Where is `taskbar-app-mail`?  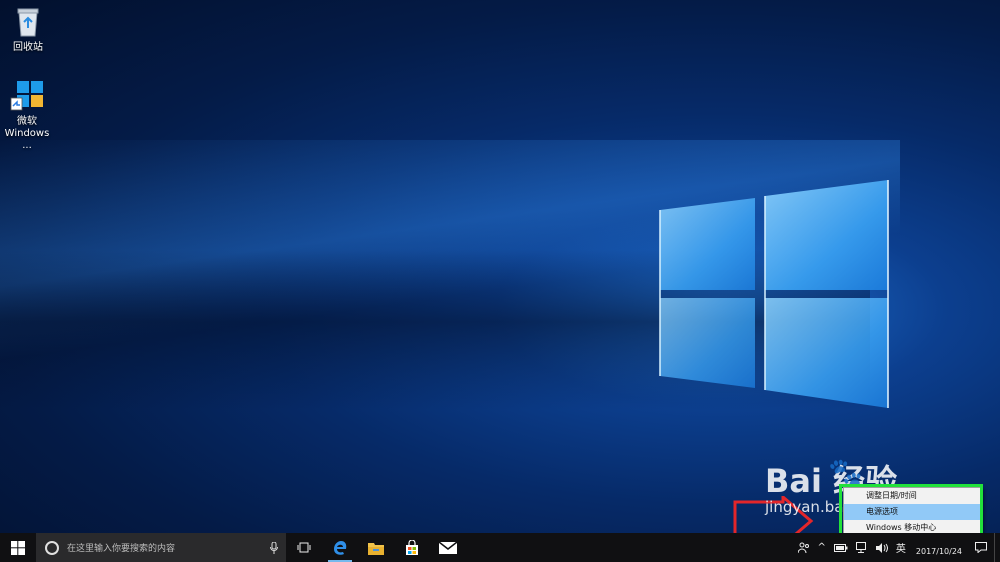
taskbar-app-mail is located at coordinates (448, 547).